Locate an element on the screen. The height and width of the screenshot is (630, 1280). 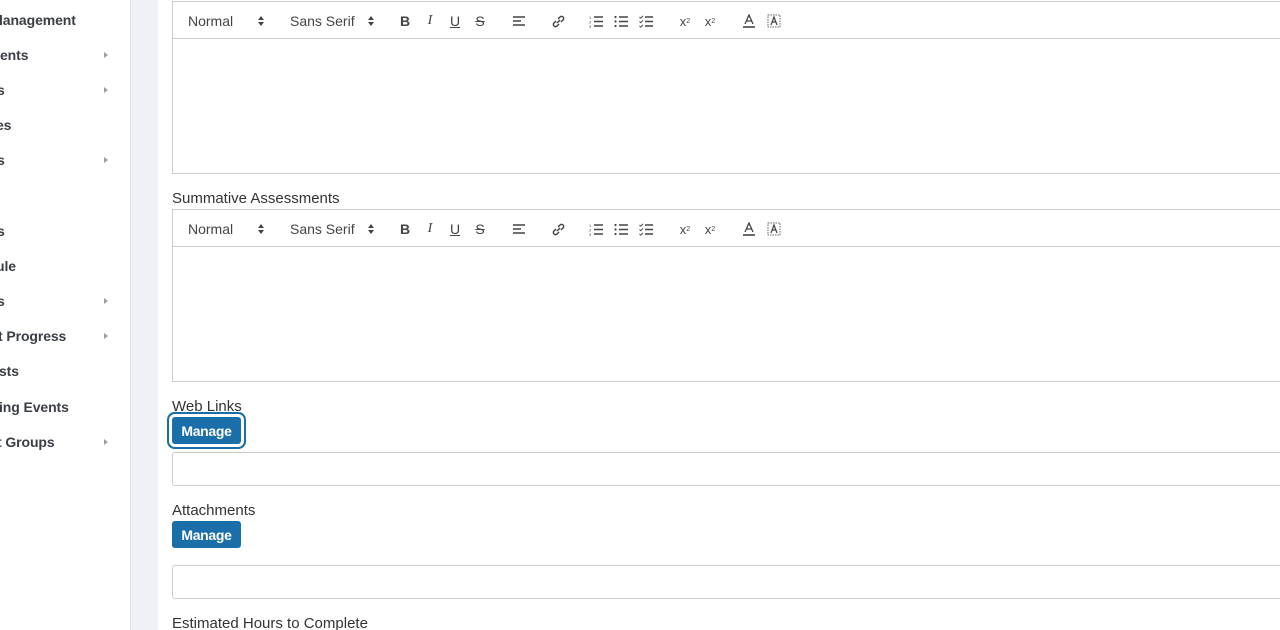
sidebar-item-events: ing Events is located at coordinates (65, 407).